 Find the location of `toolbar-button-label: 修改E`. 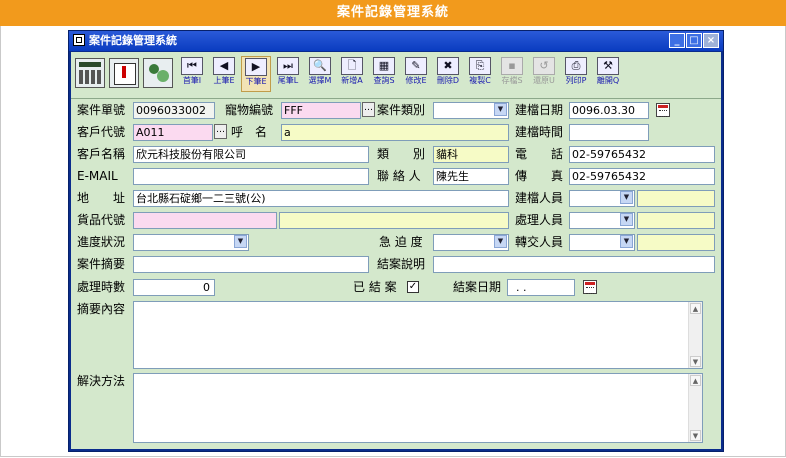

toolbar-button-label: 修改E is located at coordinates (416, 80).